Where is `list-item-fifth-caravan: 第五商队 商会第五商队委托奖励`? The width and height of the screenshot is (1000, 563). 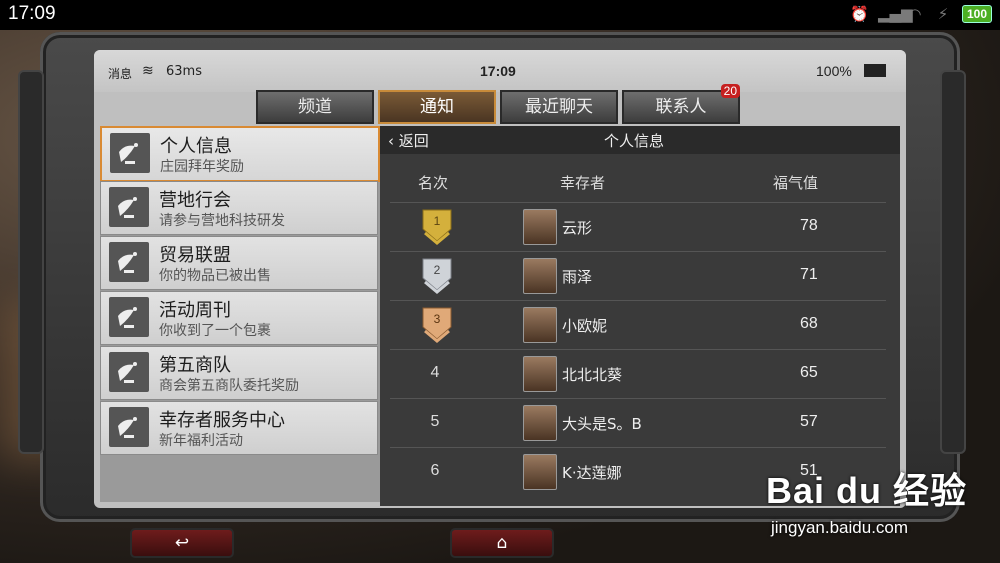 list-item-fifth-caravan: 第五商队 商会第五商队委托奖励 is located at coordinates (239, 373).